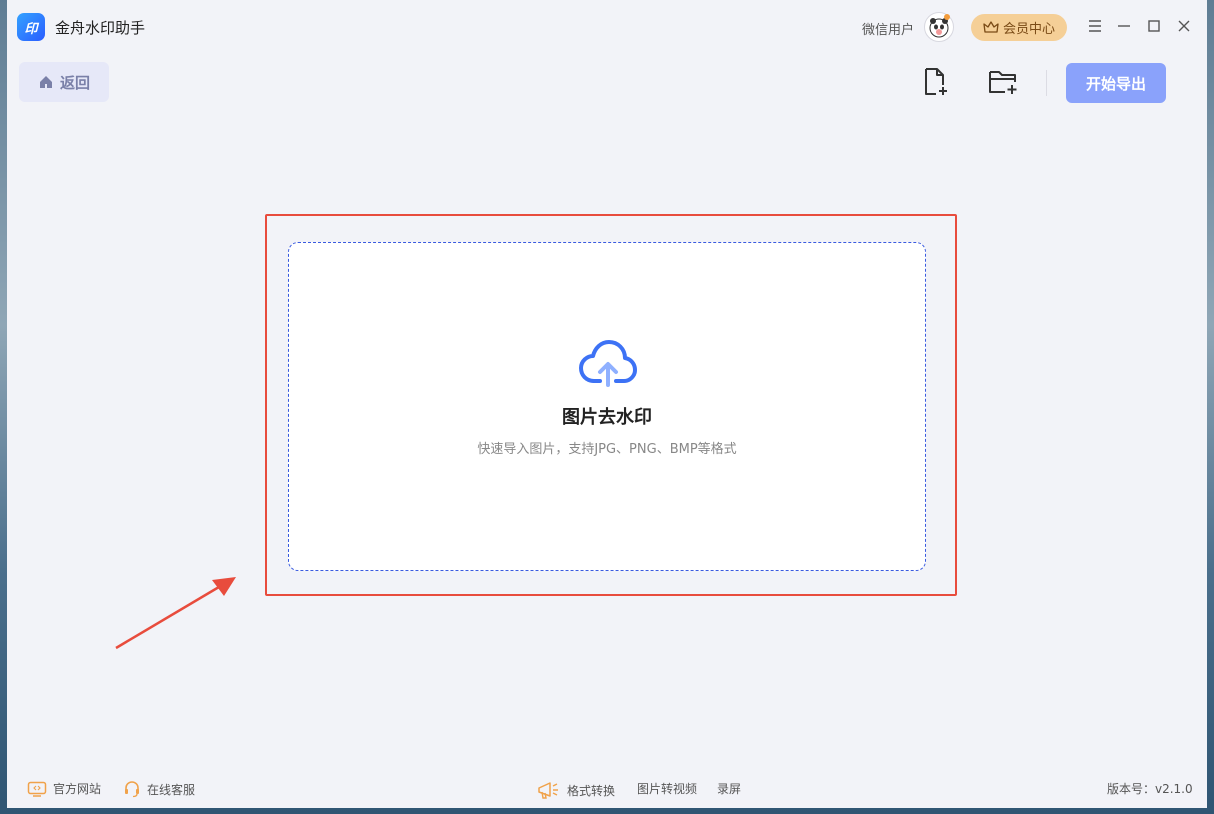 The width and height of the screenshot is (1214, 814). I want to click on toolbar-divider, so click(1046, 83).